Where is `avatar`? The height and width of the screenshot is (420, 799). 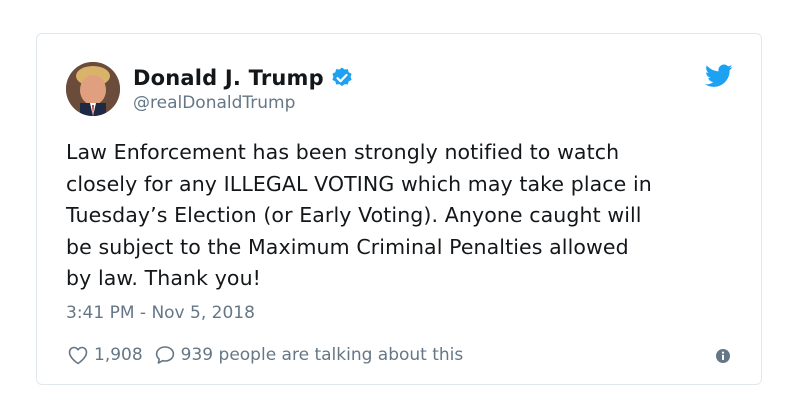 avatar is located at coordinates (93, 89).